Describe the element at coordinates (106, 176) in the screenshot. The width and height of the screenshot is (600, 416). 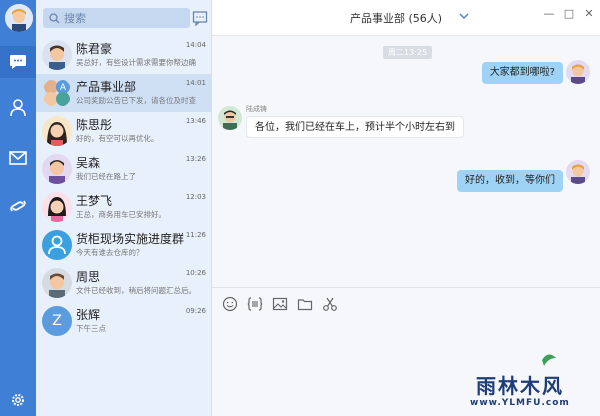
I see `conversation-preview: 我们已经在路上了` at that location.